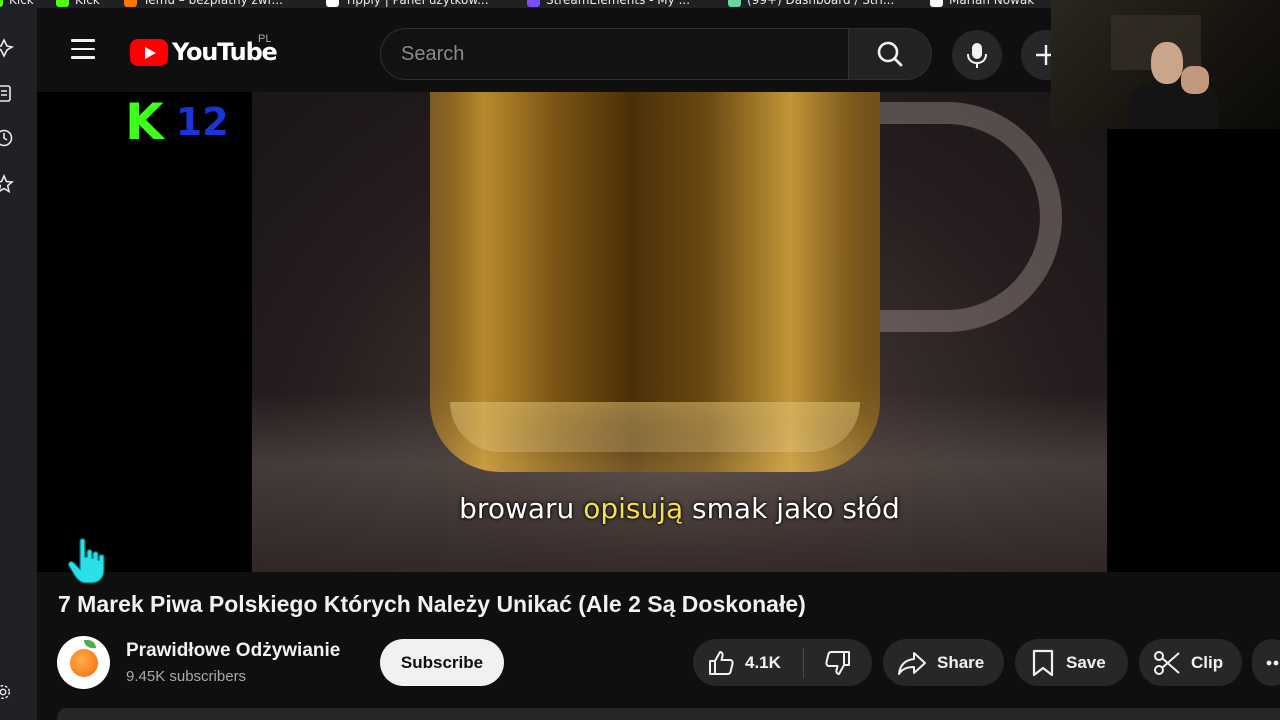 The image size is (1280, 720). I want to click on channel-avatar, so click(83, 662).